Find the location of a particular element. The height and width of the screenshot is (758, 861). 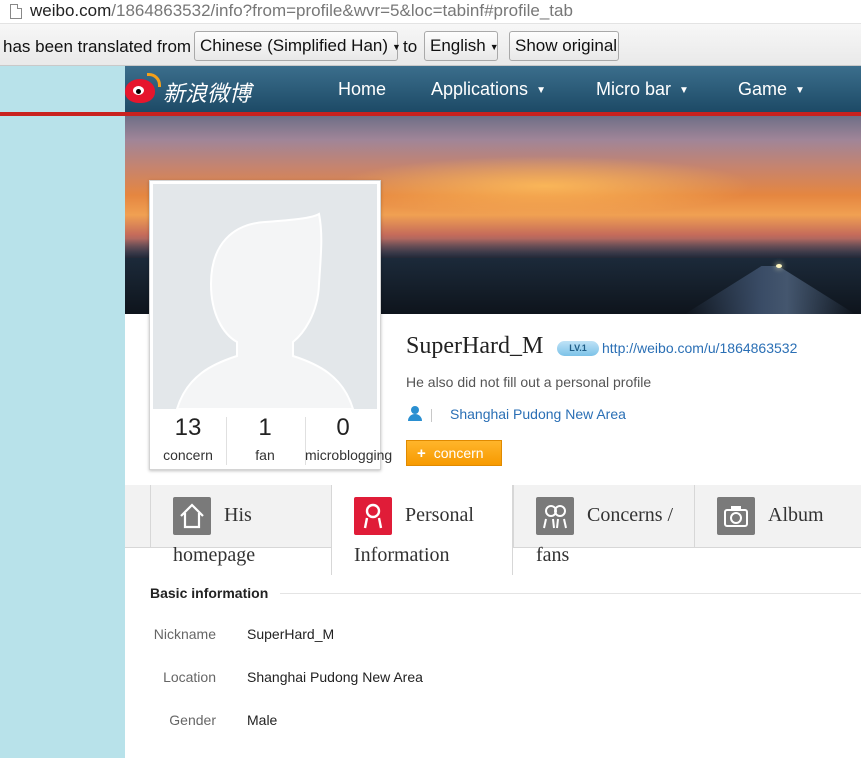

tab-his-homepage: His homepage is located at coordinates (240, 525).